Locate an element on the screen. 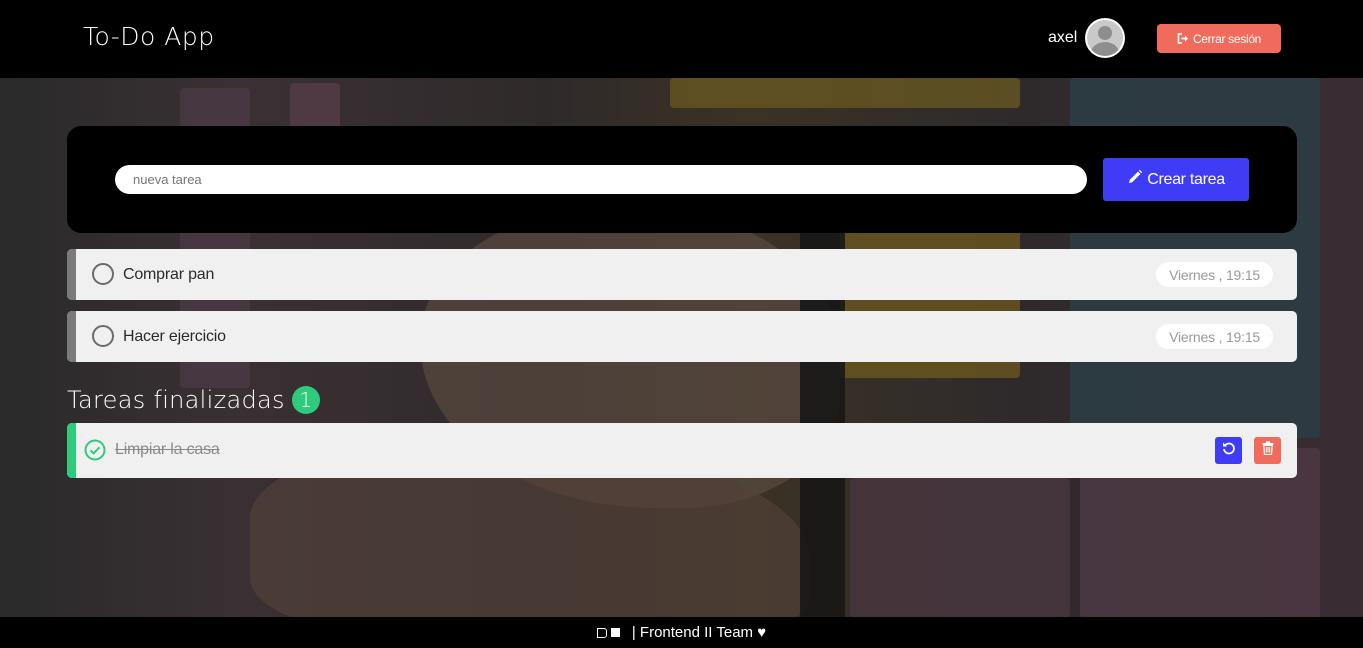  trash-icon is located at coordinates (1268, 450).